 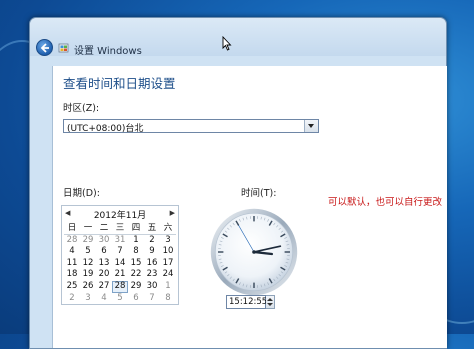 What do you see at coordinates (168, 299) in the screenshot?
I see `calendar-day-other-month: 8` at bounding box center [168, 299].